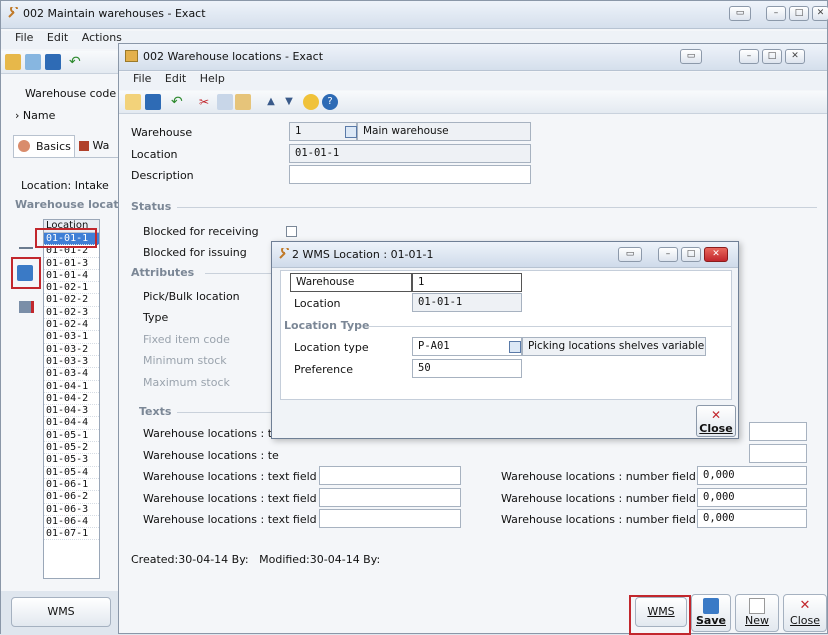  Describe the element at coordinates (410, 153) in the screenshot. I see `location-field: 01-01-1` at that location.